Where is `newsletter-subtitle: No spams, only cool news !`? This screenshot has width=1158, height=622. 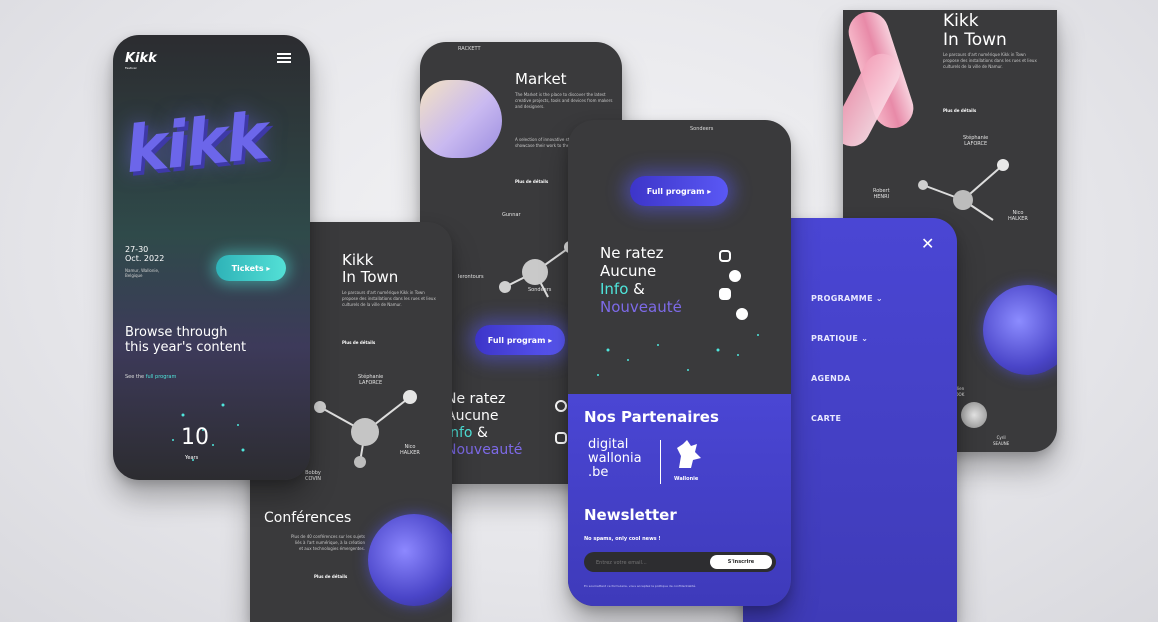 newsletter-subtitle: No spams, only cool news ! is located at coordinates (622, 539).